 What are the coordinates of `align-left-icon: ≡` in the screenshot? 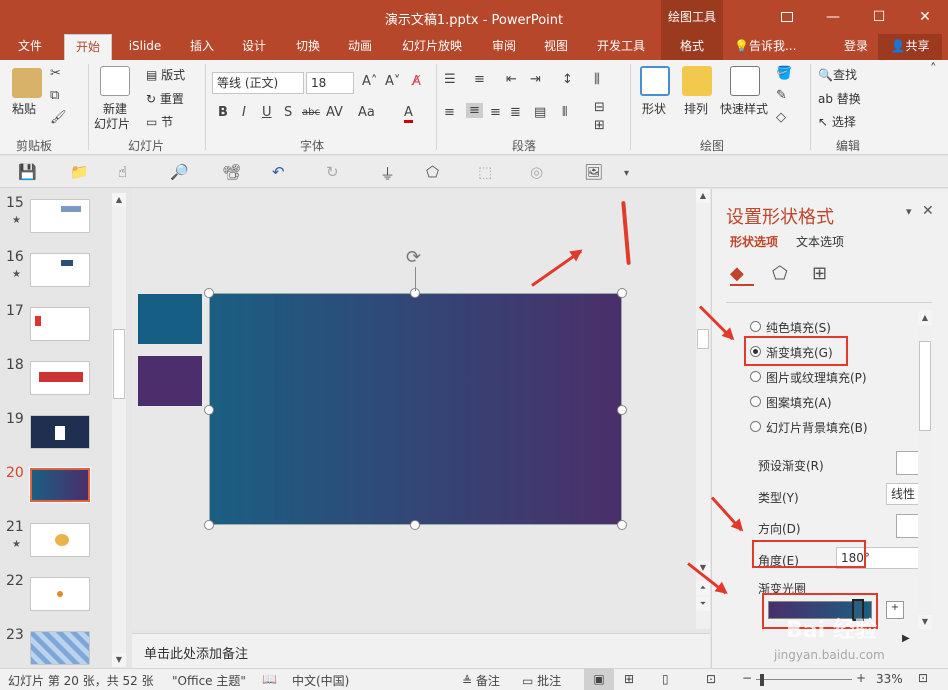 It's located at (449, 112).